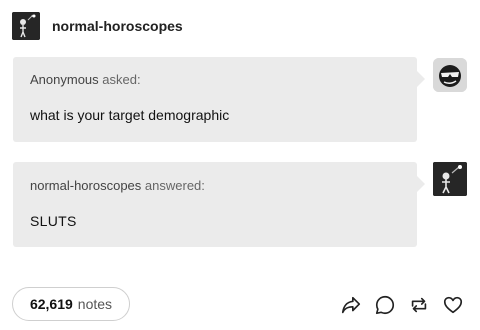  I want to click on notes-button: 62,619 notes, so click(71, 304).